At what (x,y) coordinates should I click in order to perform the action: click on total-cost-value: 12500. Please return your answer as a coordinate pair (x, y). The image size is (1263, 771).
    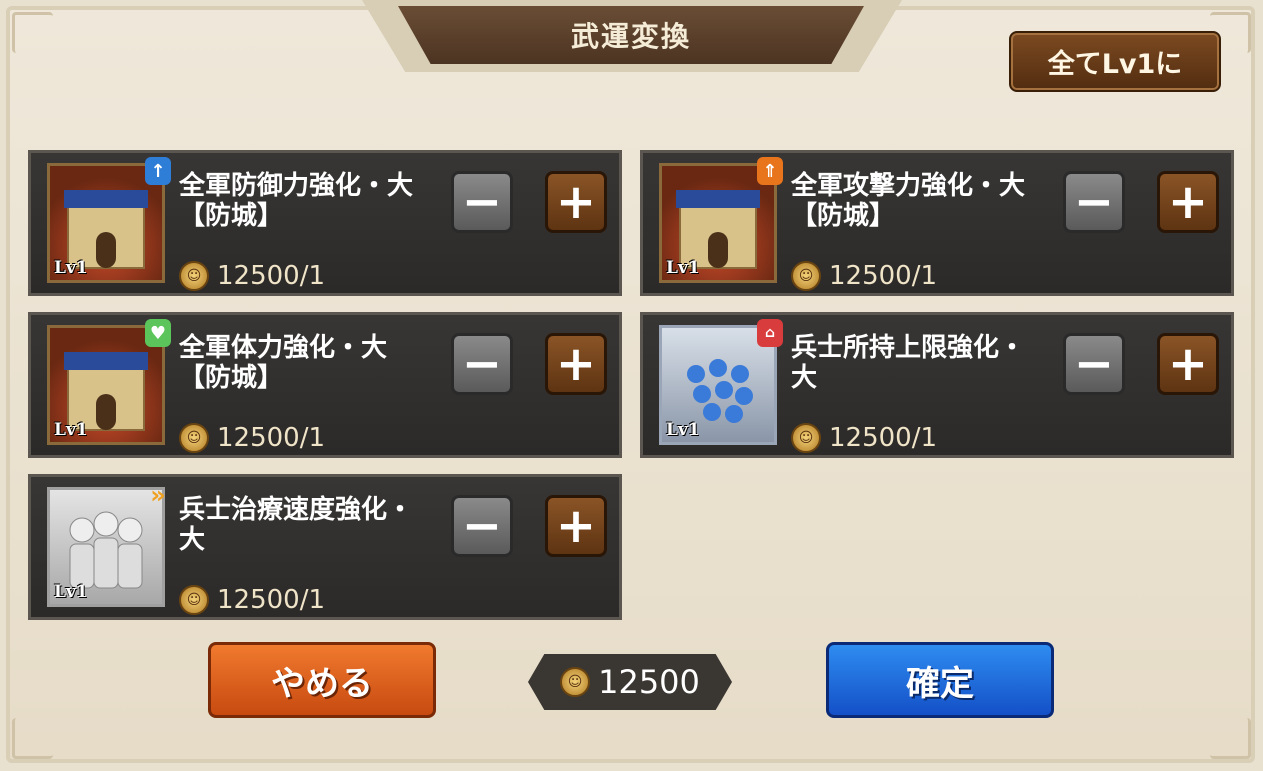
    Looking at the image, I should click on (649, 682).